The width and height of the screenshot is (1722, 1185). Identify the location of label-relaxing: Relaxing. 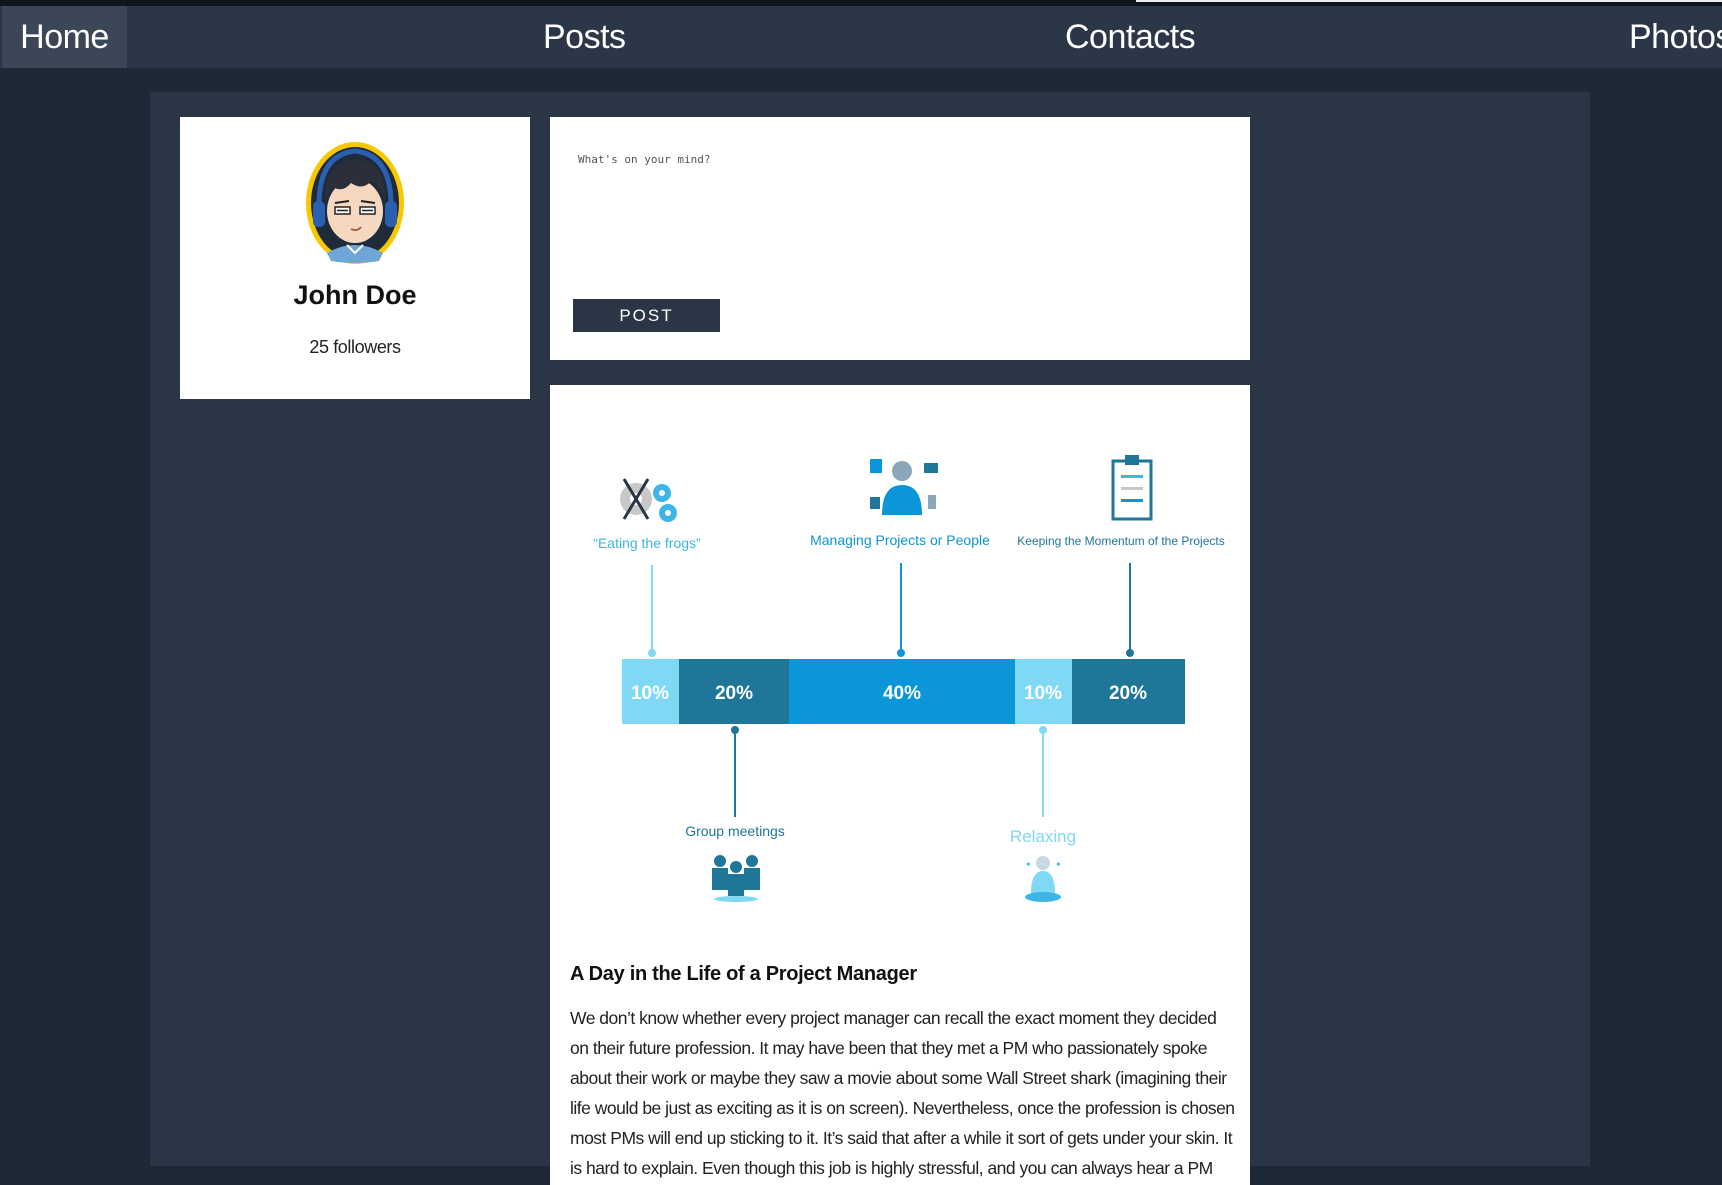
(1043, 836).